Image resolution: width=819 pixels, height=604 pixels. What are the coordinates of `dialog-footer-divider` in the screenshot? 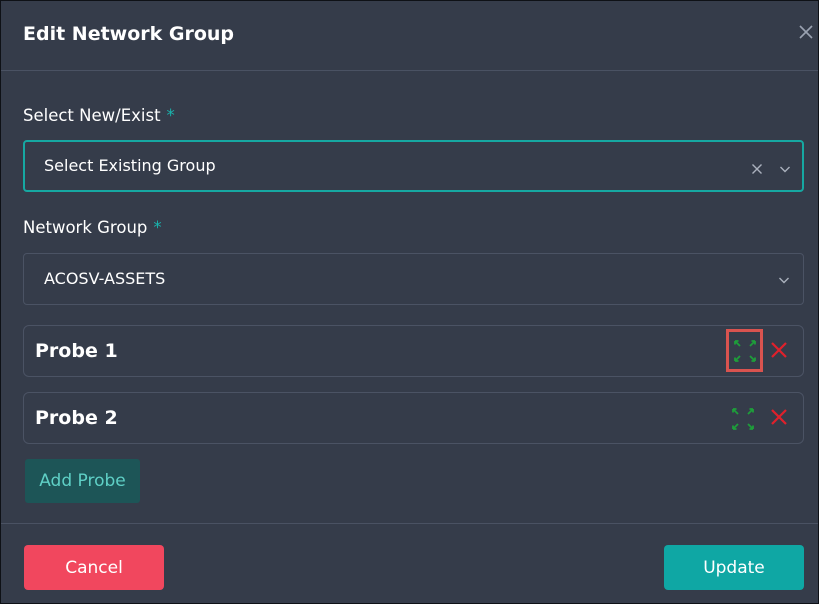 It's located at (409, 523).